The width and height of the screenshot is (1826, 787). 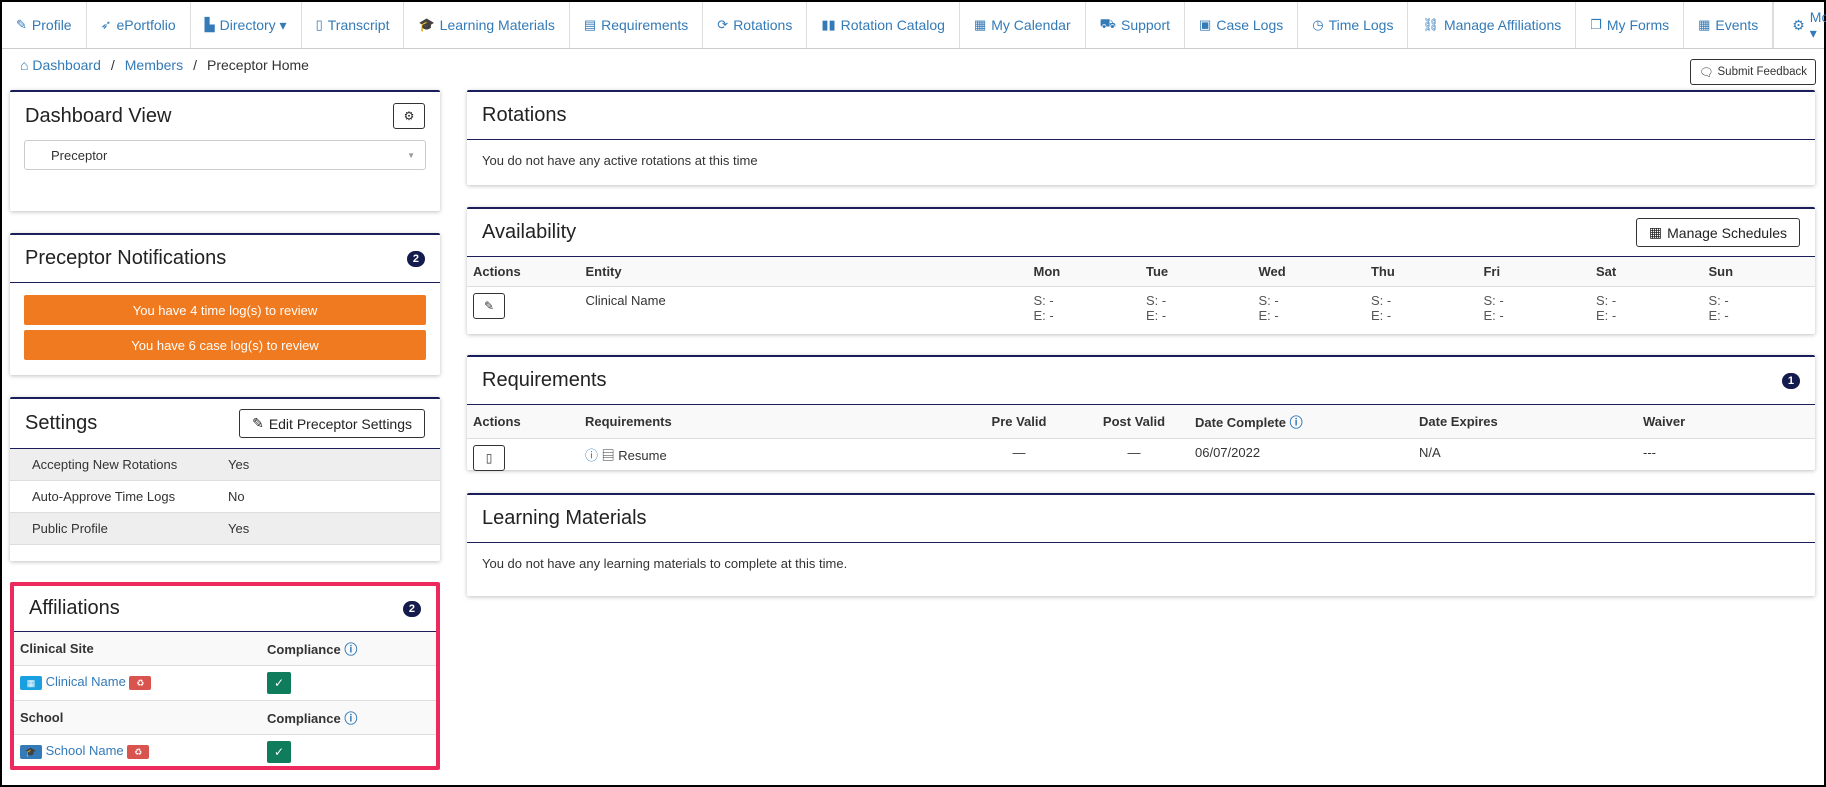 What do you see at coordinates (591, 455) in the screenshot?
I see `info-circle-icon: ⓘ` at bounding box center [591, 455].